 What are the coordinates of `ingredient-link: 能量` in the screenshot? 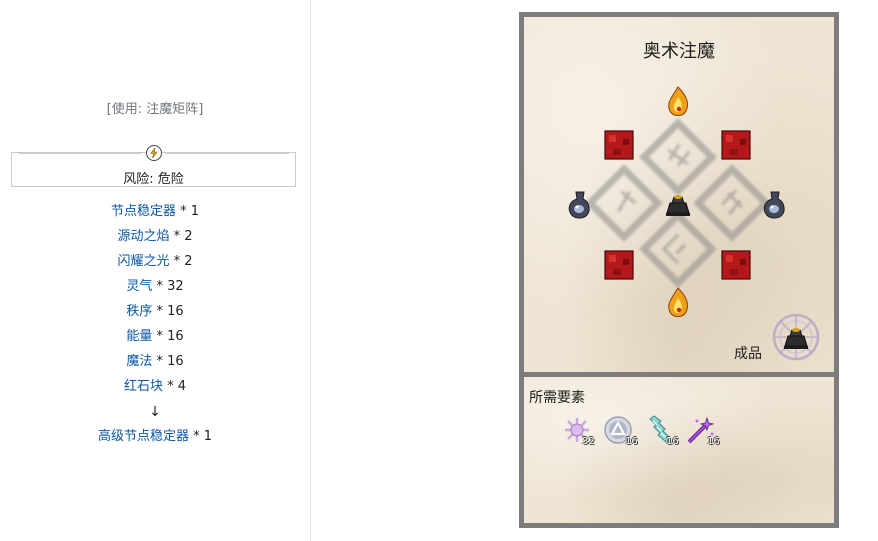 It's located at (139, 336).